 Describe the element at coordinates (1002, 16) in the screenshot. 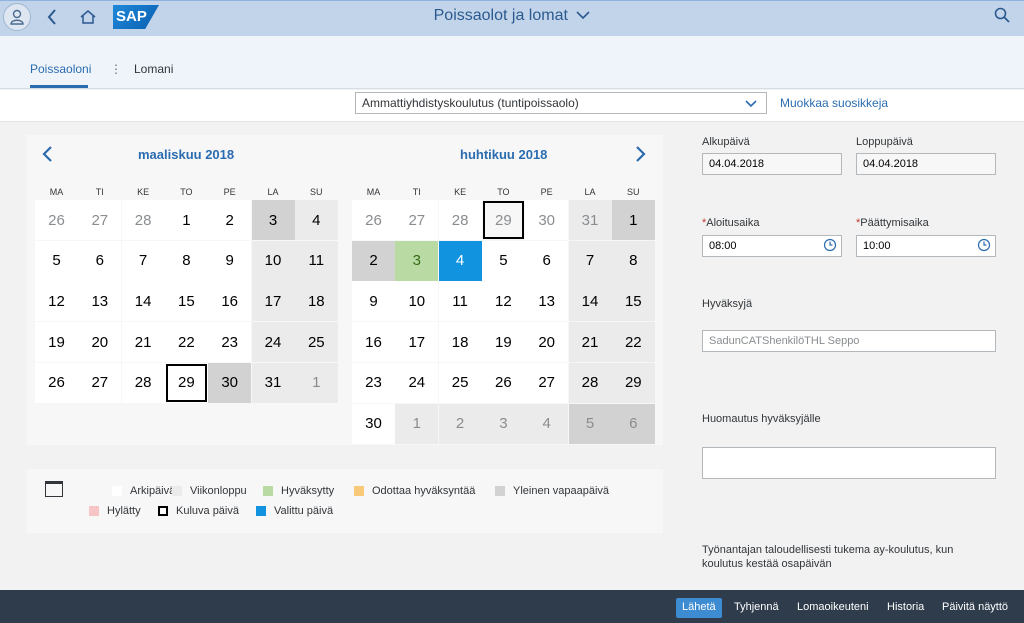

I see `search-button` at that location.